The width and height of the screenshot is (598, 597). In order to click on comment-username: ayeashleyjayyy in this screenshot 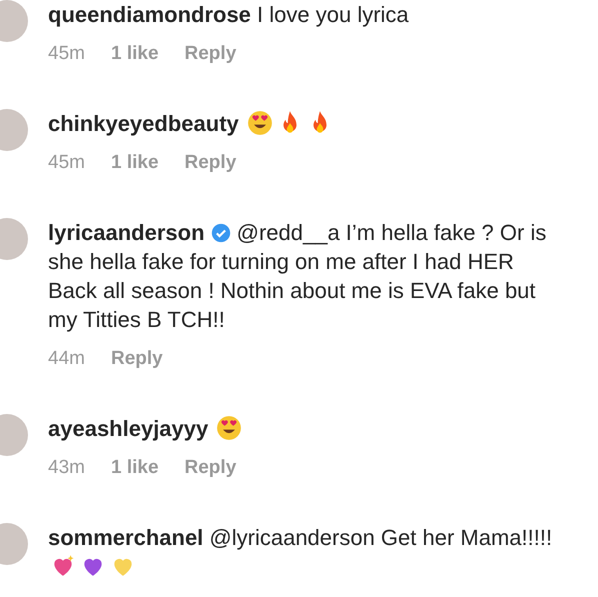, I will do `click(128, 428)`.